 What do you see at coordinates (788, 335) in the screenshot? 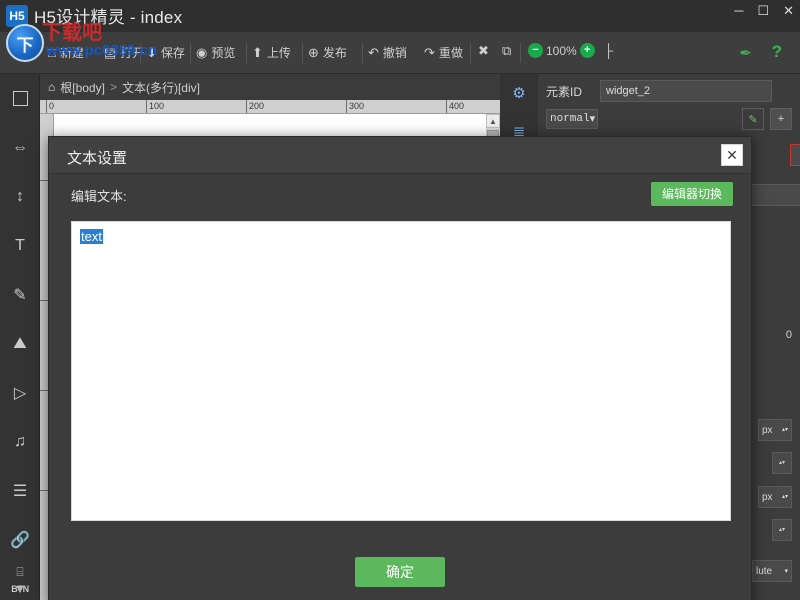
I see `numeric-readout: 0` at bounding box center [788, 335].